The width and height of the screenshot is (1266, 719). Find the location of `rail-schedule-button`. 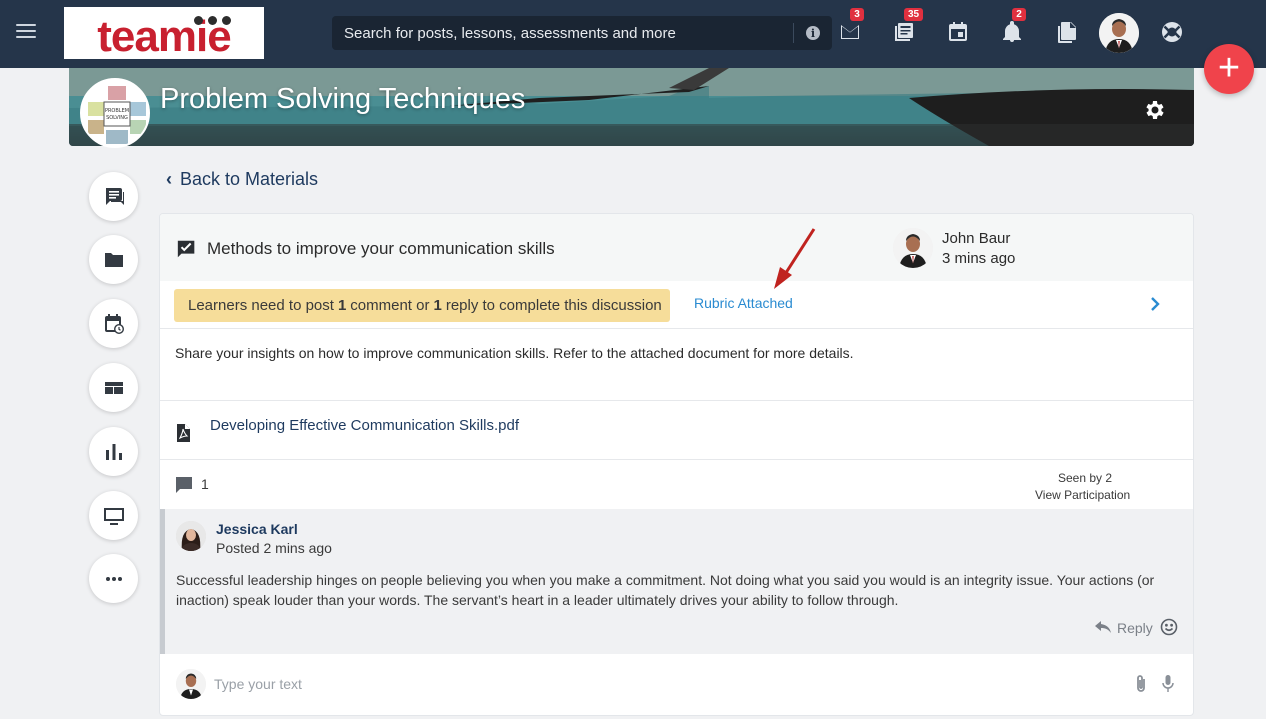

rail-schedule-button is located at coordinates (113, 323).